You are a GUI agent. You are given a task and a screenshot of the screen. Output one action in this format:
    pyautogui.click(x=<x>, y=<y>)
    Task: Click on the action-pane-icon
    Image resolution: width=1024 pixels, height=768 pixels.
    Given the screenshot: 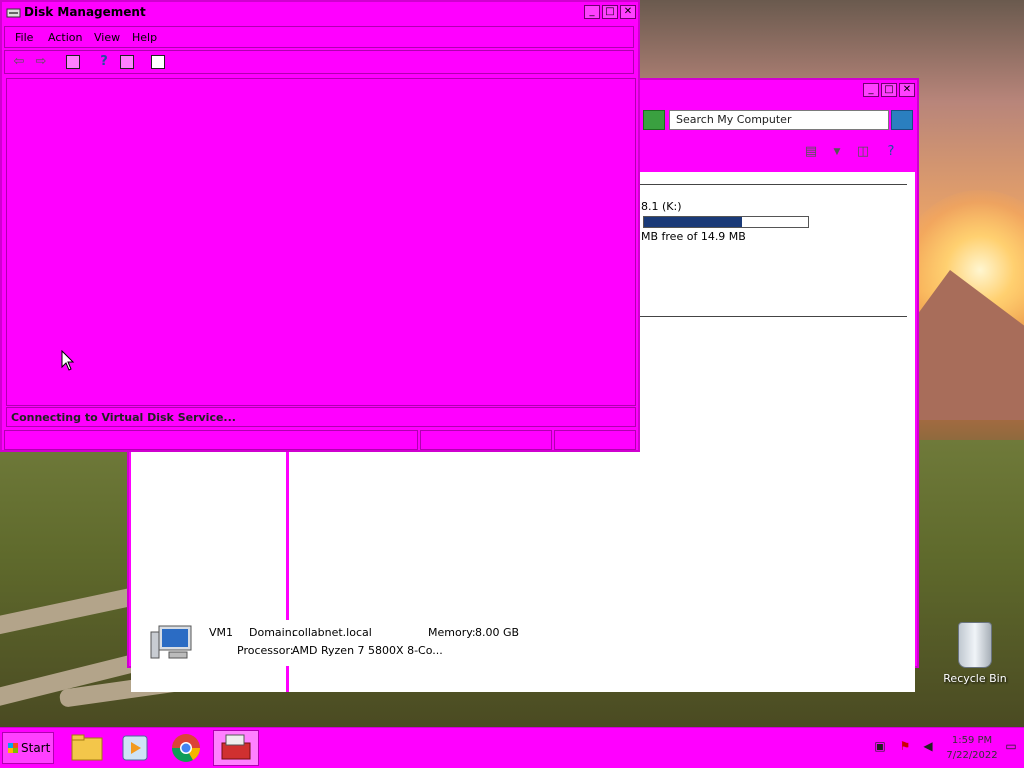 What is the action you would take?
    pyautogui.click(x=127, y=62)
    